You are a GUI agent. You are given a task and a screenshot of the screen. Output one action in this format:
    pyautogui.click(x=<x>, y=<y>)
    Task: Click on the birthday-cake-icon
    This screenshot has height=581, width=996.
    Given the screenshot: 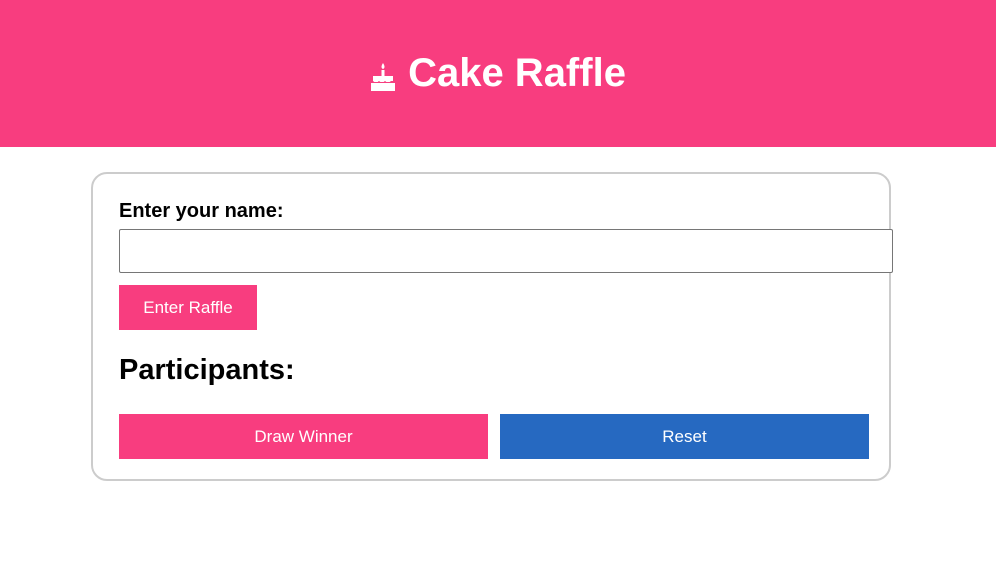 What is the action you would take?
    pyautogui.click(x=383, y=74)
    